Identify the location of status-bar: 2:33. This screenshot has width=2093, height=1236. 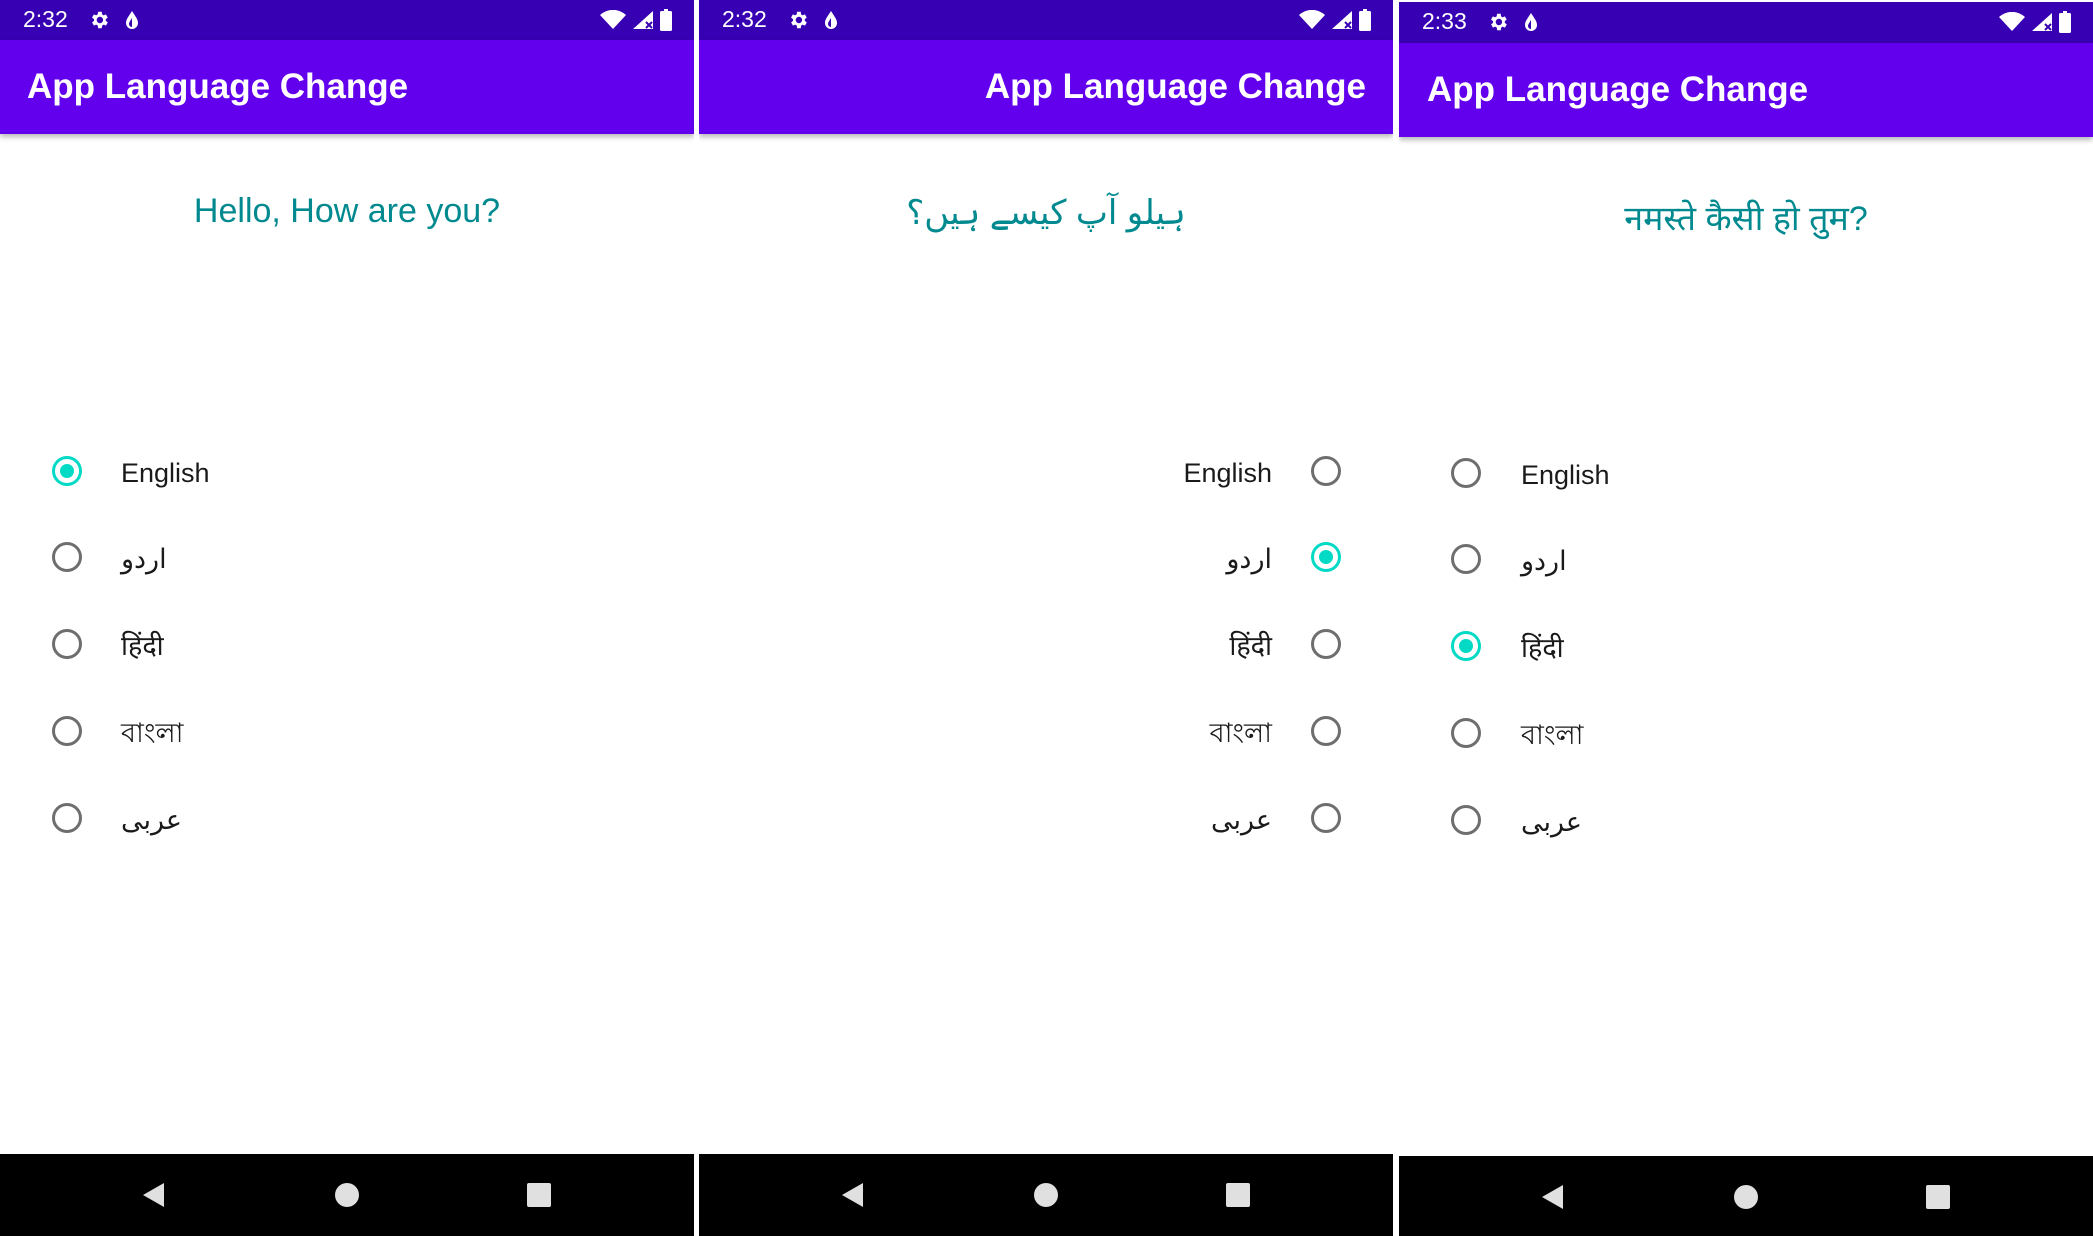
(1746, 22).